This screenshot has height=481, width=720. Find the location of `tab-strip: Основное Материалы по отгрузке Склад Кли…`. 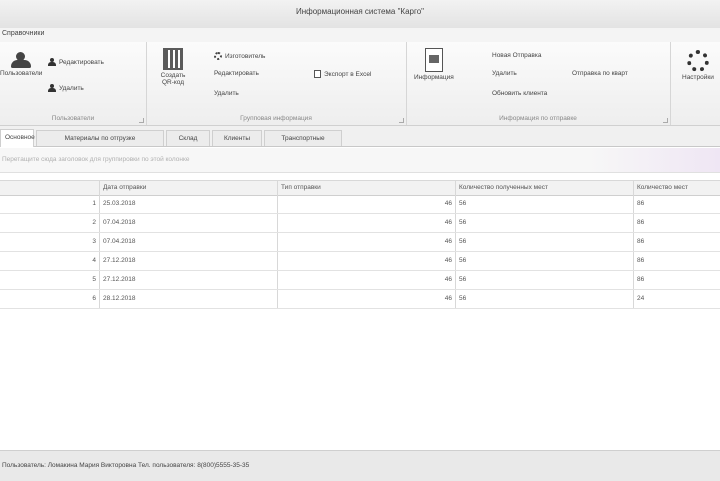

tab-strip: Основное Материалы по отгрузке Склад Кли… is located at coordinates (360, 136).